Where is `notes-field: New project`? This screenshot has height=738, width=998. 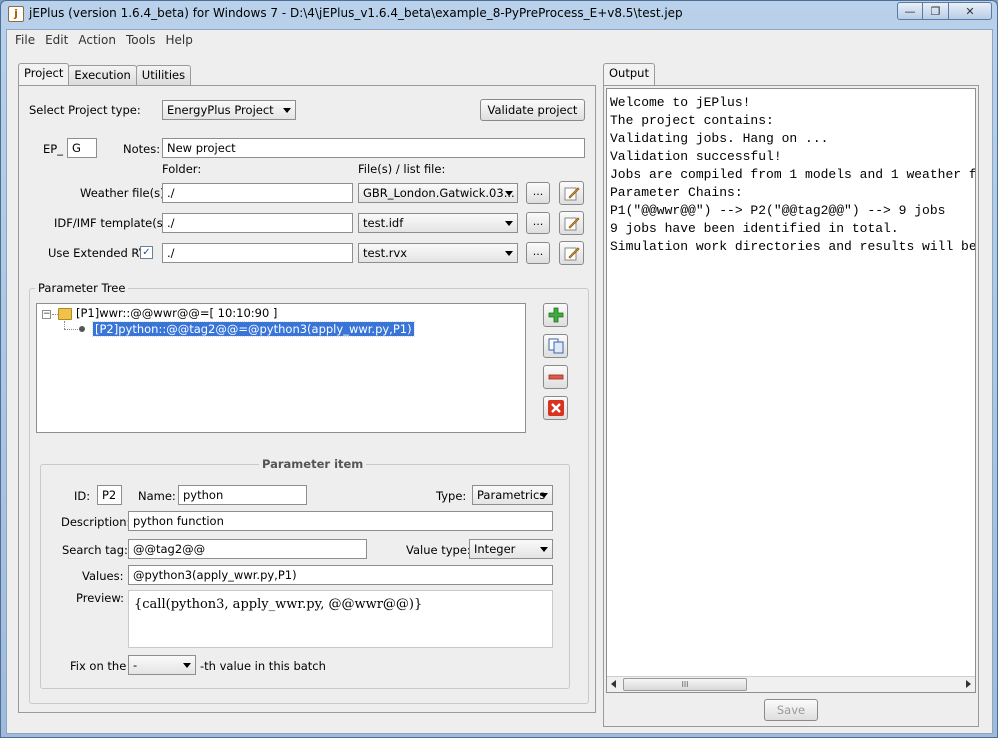 notes-field: New project is located at coordinates (373, 148).